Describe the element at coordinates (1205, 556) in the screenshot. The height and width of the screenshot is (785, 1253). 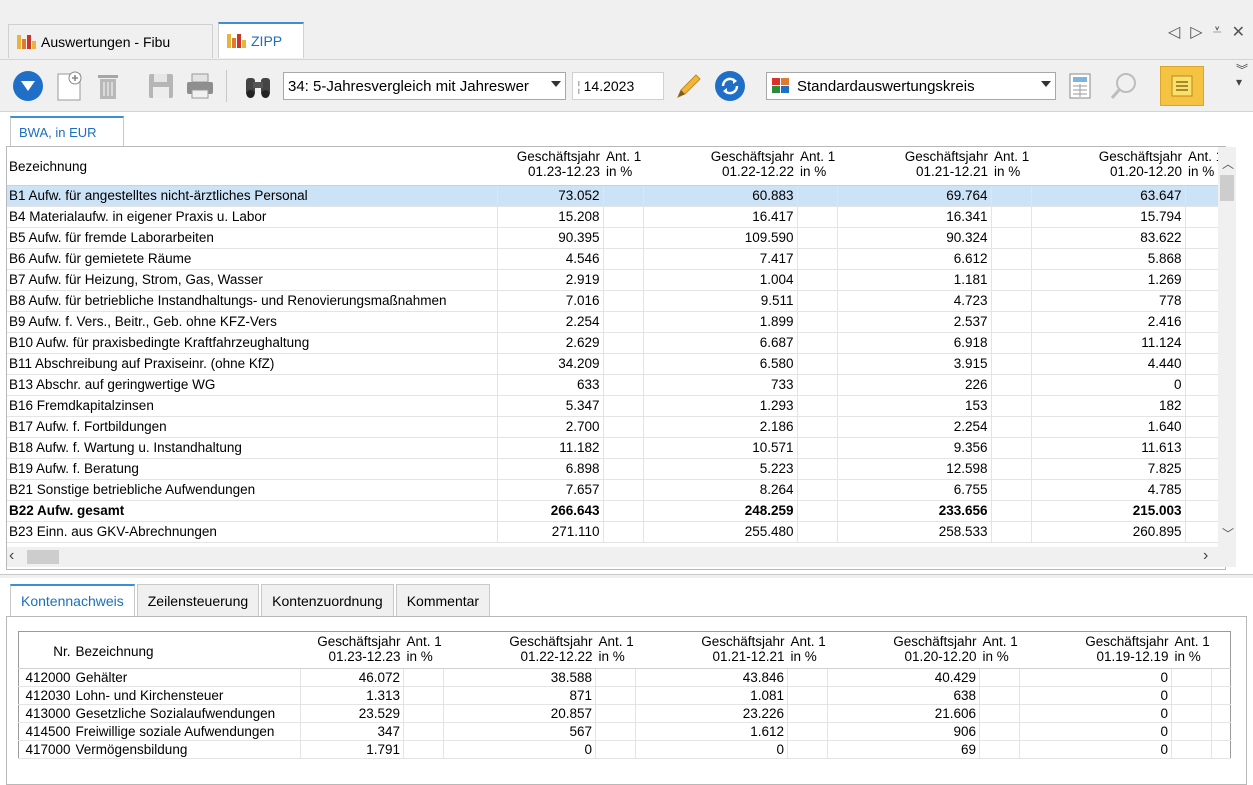
I see `scroll-right-icon: ›` at that location.